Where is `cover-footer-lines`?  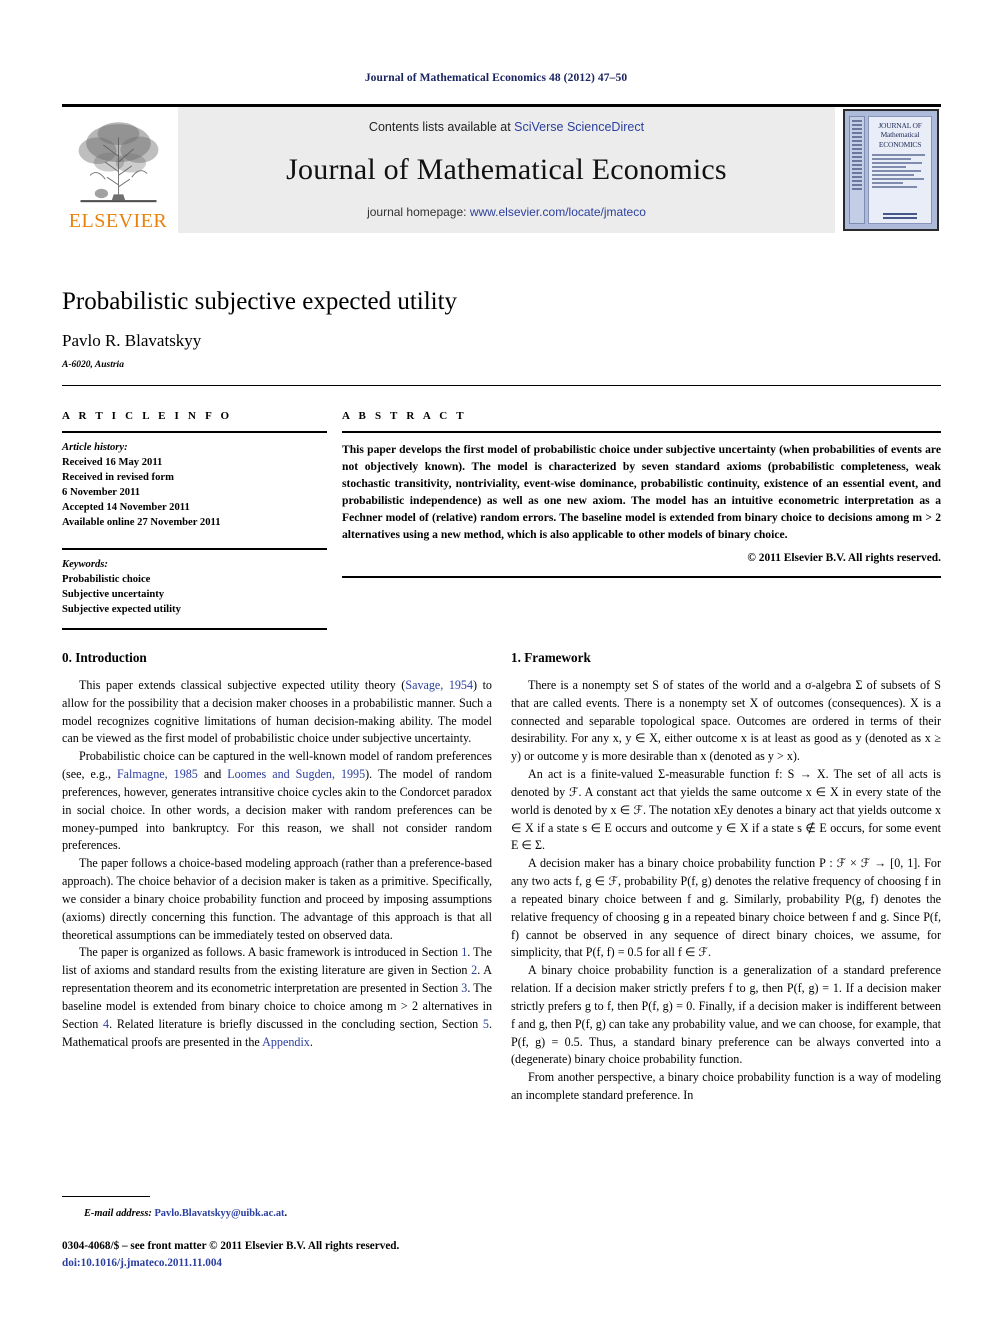 cover-footer-lines is located at coordinates (900, 216).